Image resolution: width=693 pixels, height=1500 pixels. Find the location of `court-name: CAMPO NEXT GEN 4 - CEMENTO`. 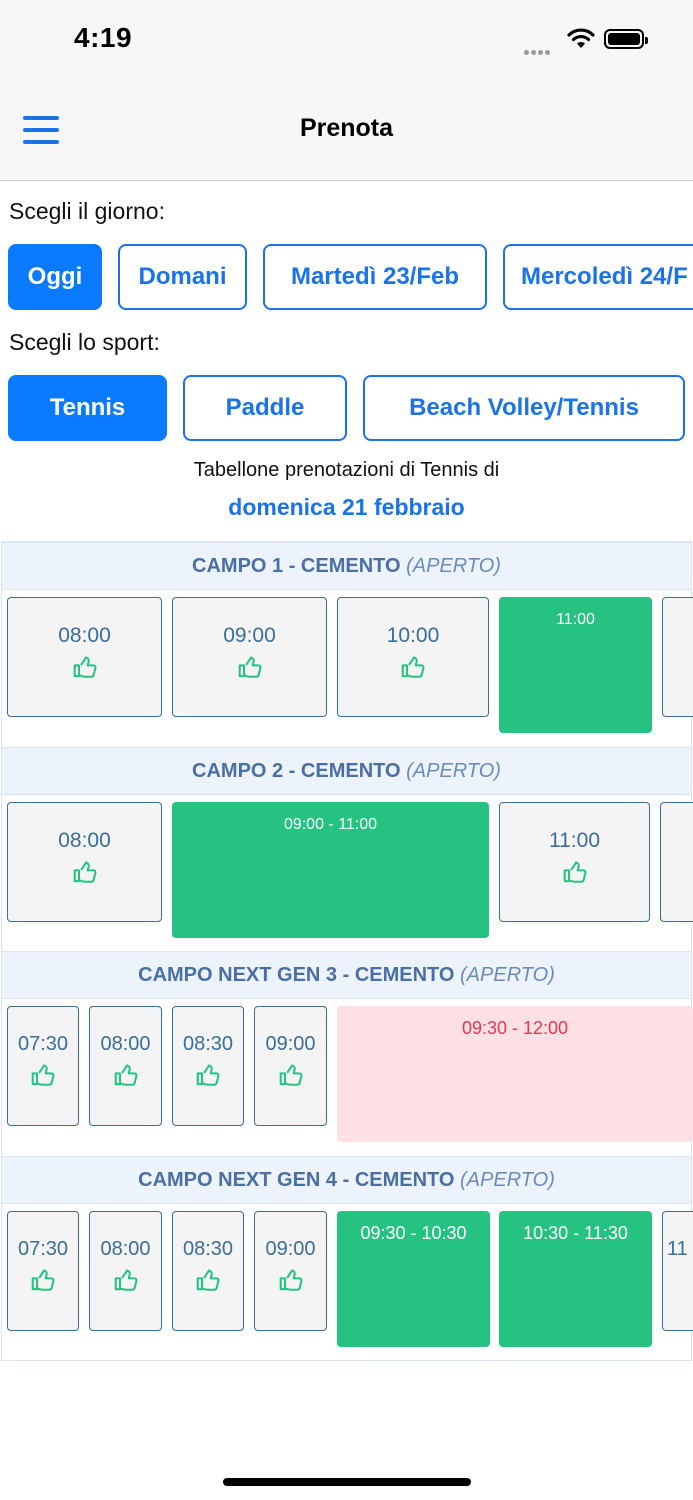

court-name: CAMPO NEXT GEN 4 - CEMENTO is located at coordinates (296, 1180).